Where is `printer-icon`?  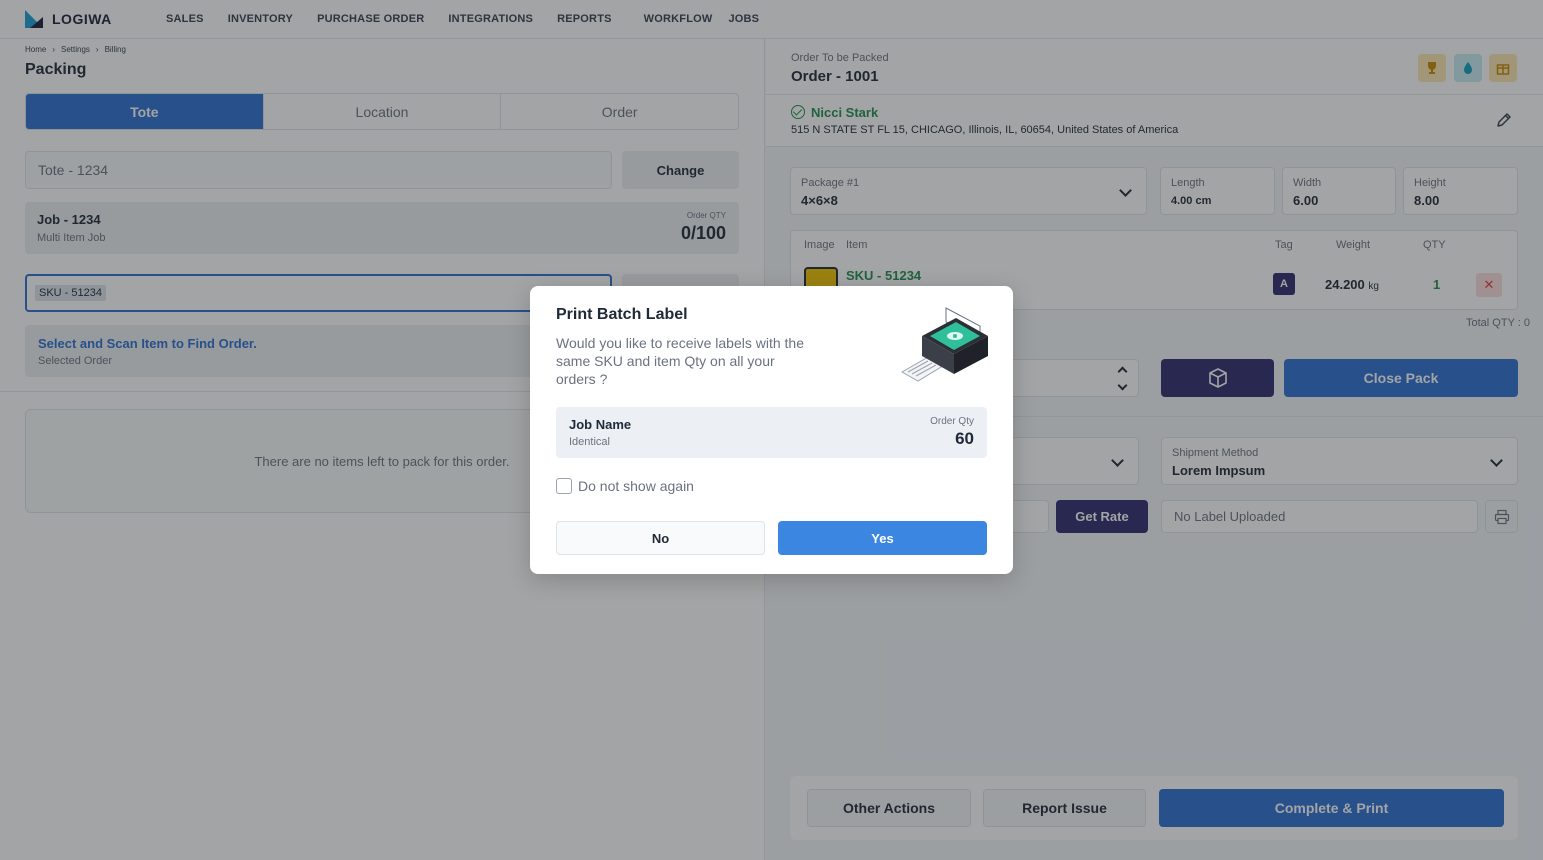
printer-icon is located at coordinates (944, 344).